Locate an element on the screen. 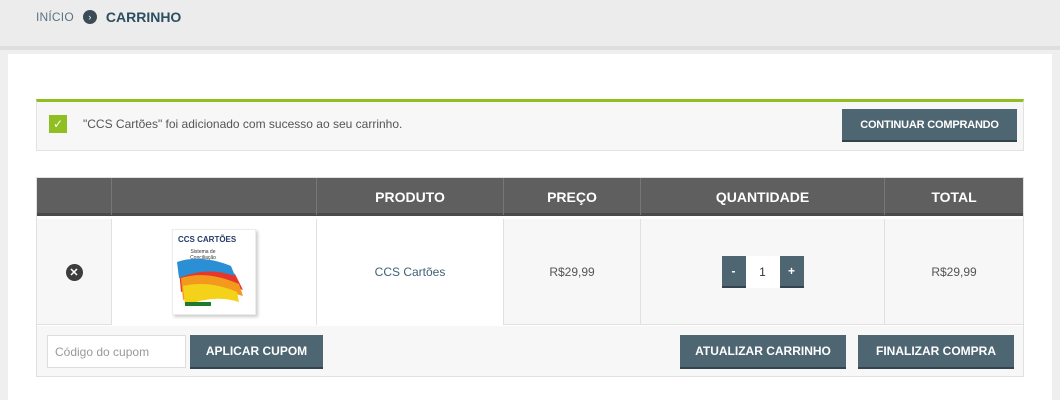 This screenshot has width=1060, height=400. quantity-decrease-button: - is located at coordinates (733, 272).